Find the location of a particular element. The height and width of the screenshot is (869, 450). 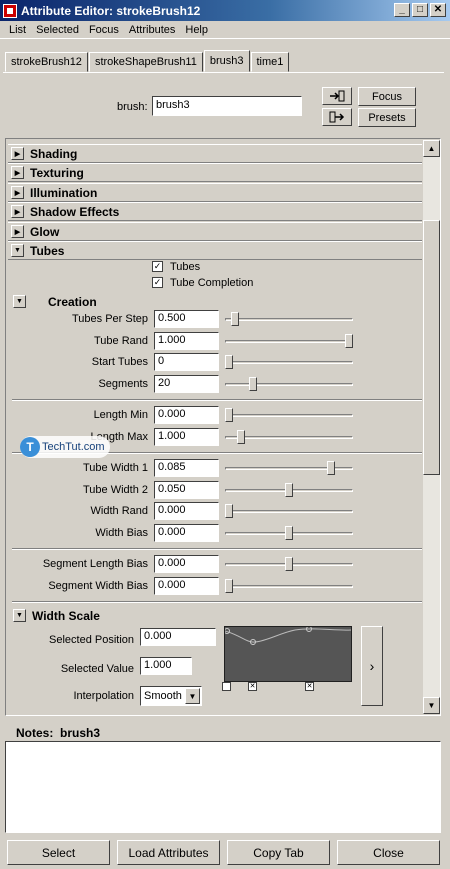

segments-slider is located at coordinates (289, 384).